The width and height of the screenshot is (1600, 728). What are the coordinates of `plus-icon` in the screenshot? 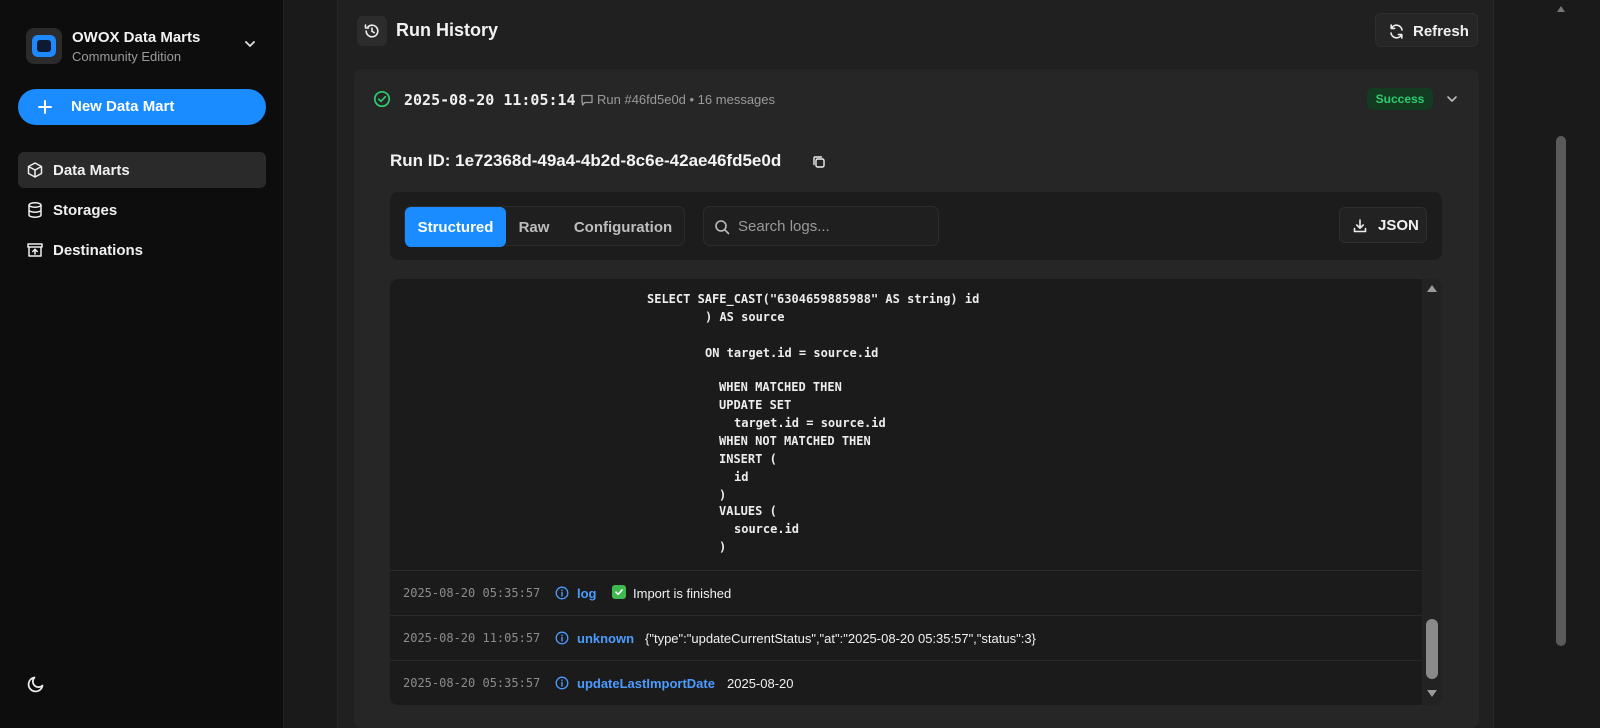 It's located at (45, 107).